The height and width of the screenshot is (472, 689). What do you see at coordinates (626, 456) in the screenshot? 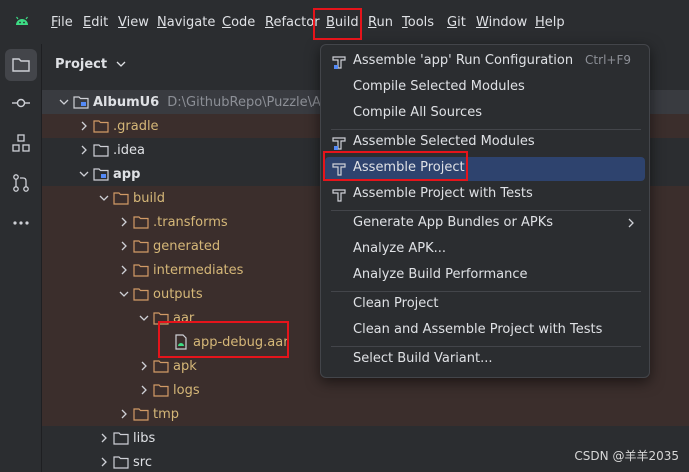
I see `watermark: CSDN @羊羊2035` at bounding box center [626, 456].